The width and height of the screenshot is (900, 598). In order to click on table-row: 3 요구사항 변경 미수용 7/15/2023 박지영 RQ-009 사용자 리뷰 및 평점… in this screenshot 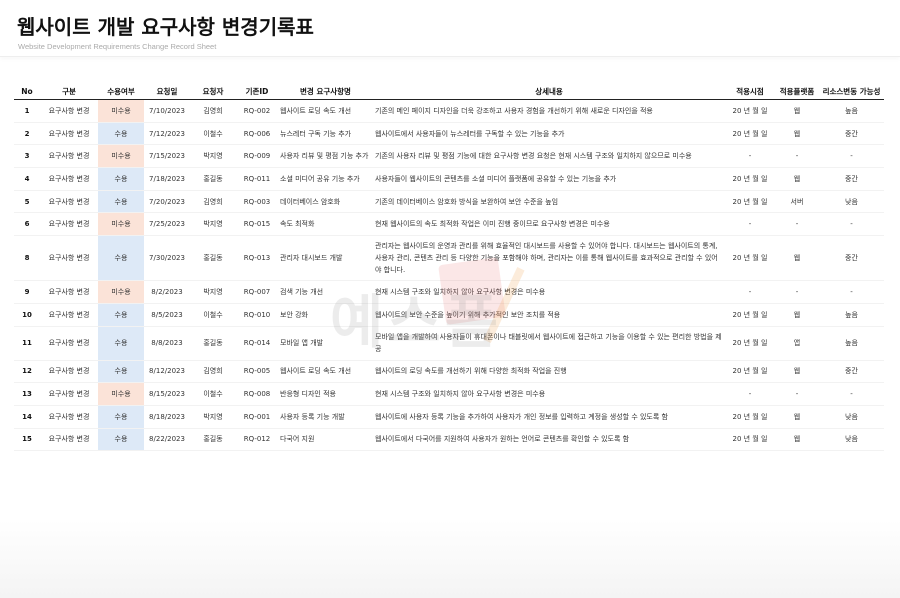, I will do `click(449, 156)`.